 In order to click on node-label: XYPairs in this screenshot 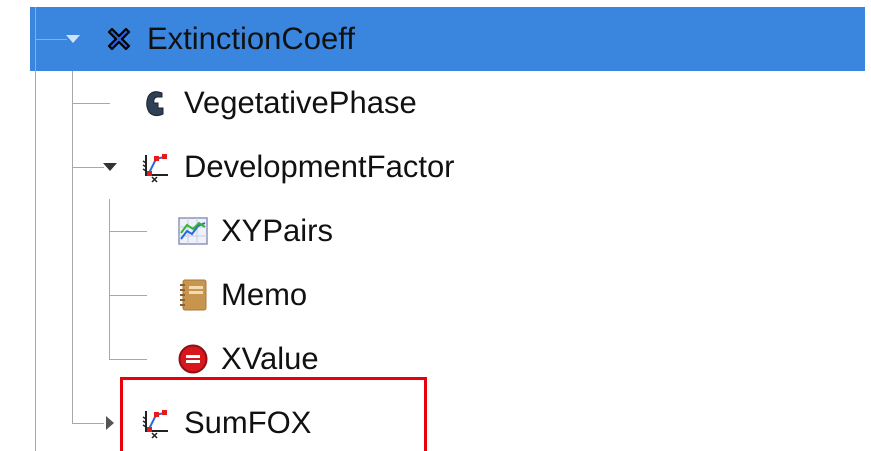, I will do `click(277, 231)`.